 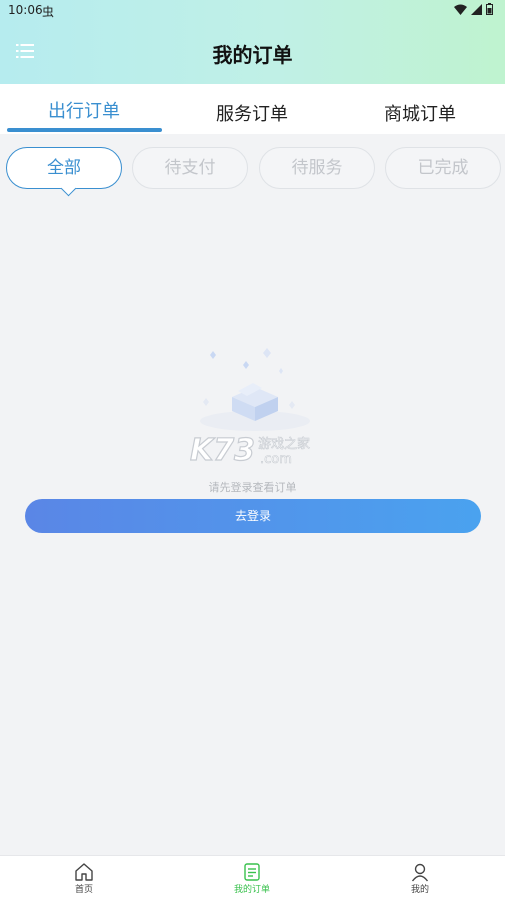 I want to click on page-title: 我的订单, so click(x=252, y=55).